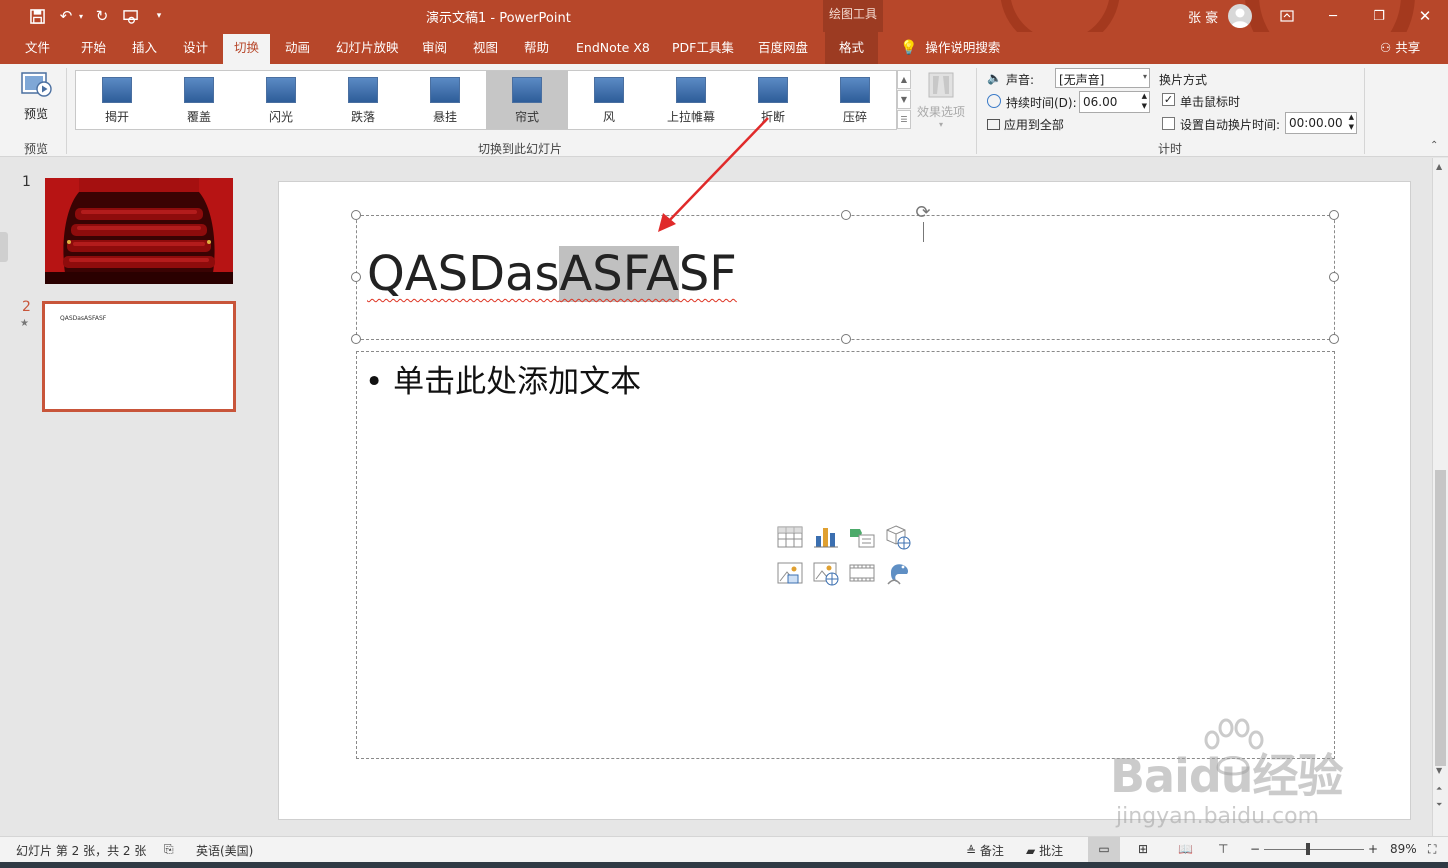  What do you see at coordinates (445, 100) in the screenshot?
I see `transition-effect: 悬挂` at bounding box center [445, 100].